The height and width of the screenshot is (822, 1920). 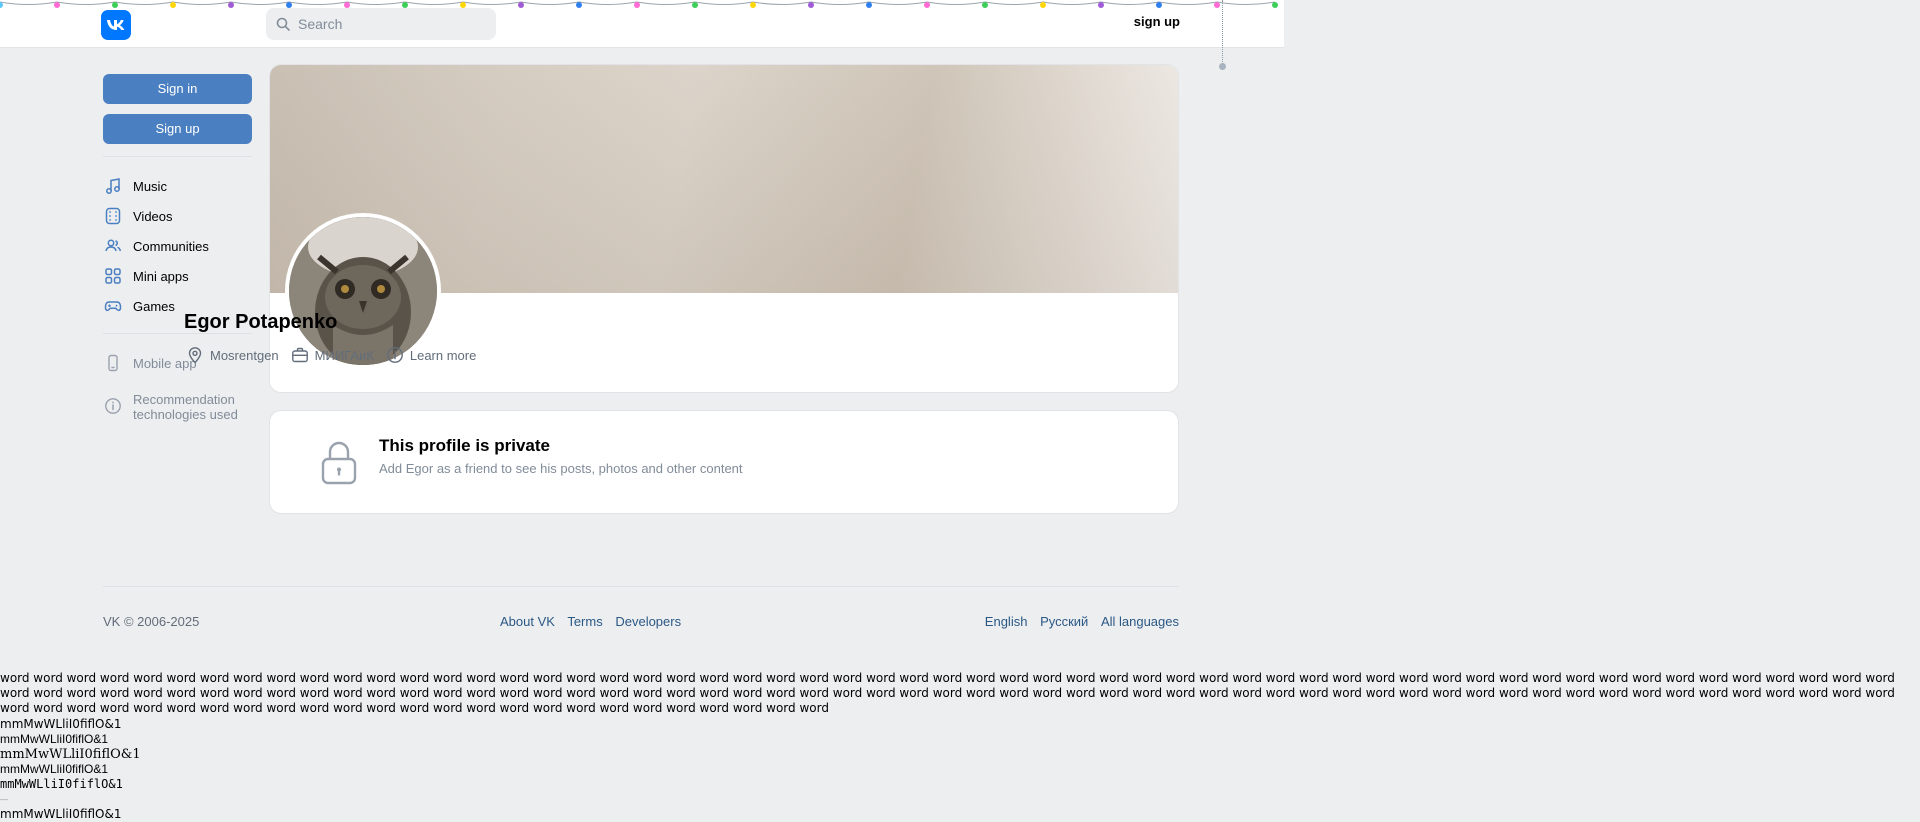 I want to click on location-pin-icon, so click(x=195, y=355).